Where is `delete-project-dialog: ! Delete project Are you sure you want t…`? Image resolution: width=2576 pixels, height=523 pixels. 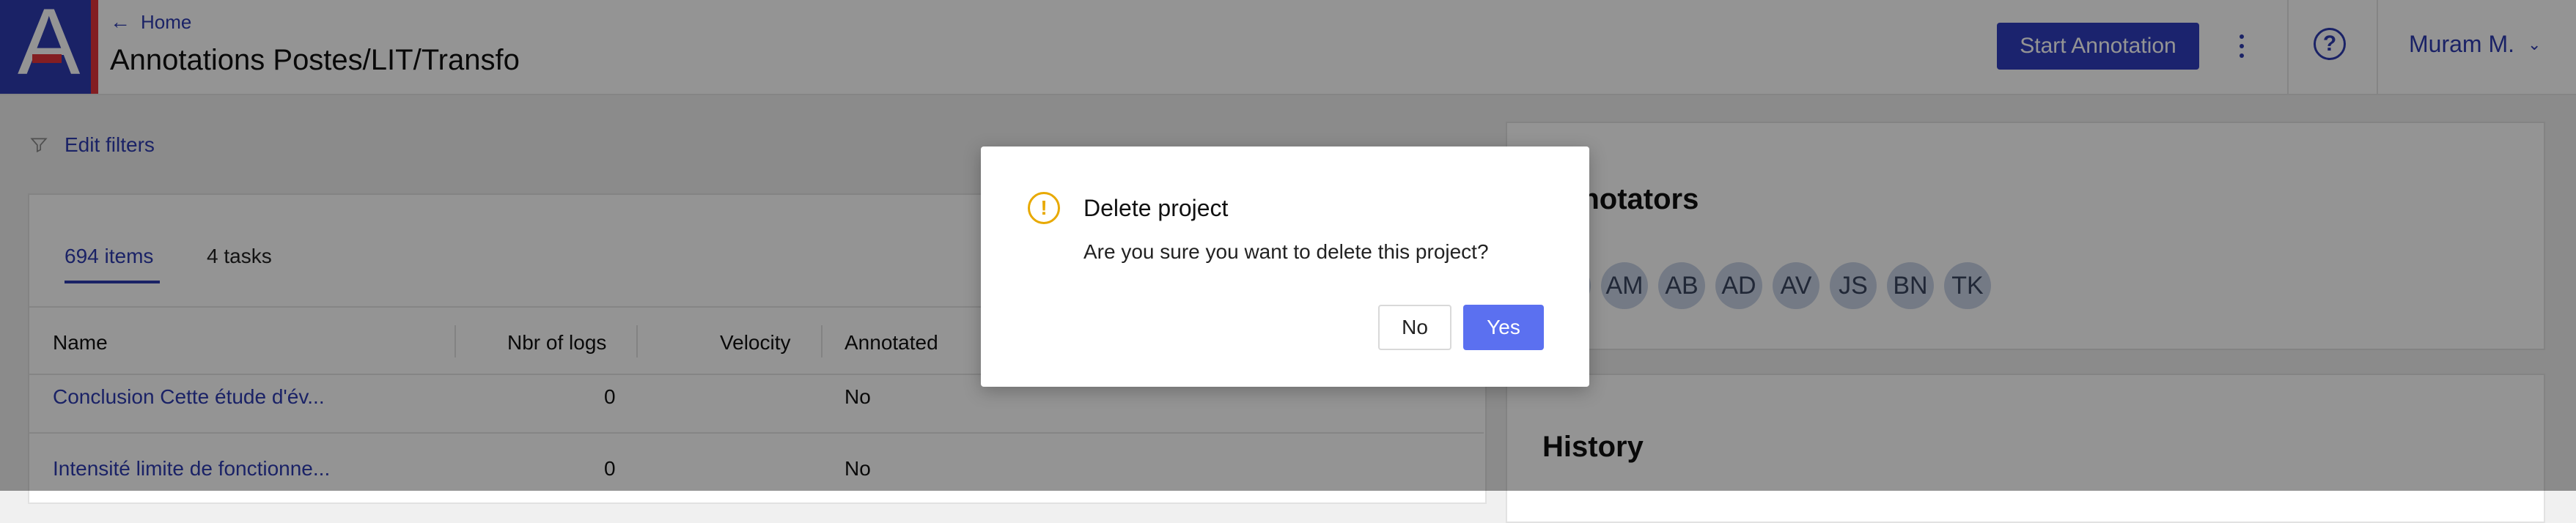
delete-project-dialog: ! Delete project Are you sure you want t… is located at coordinates (1285, 266).